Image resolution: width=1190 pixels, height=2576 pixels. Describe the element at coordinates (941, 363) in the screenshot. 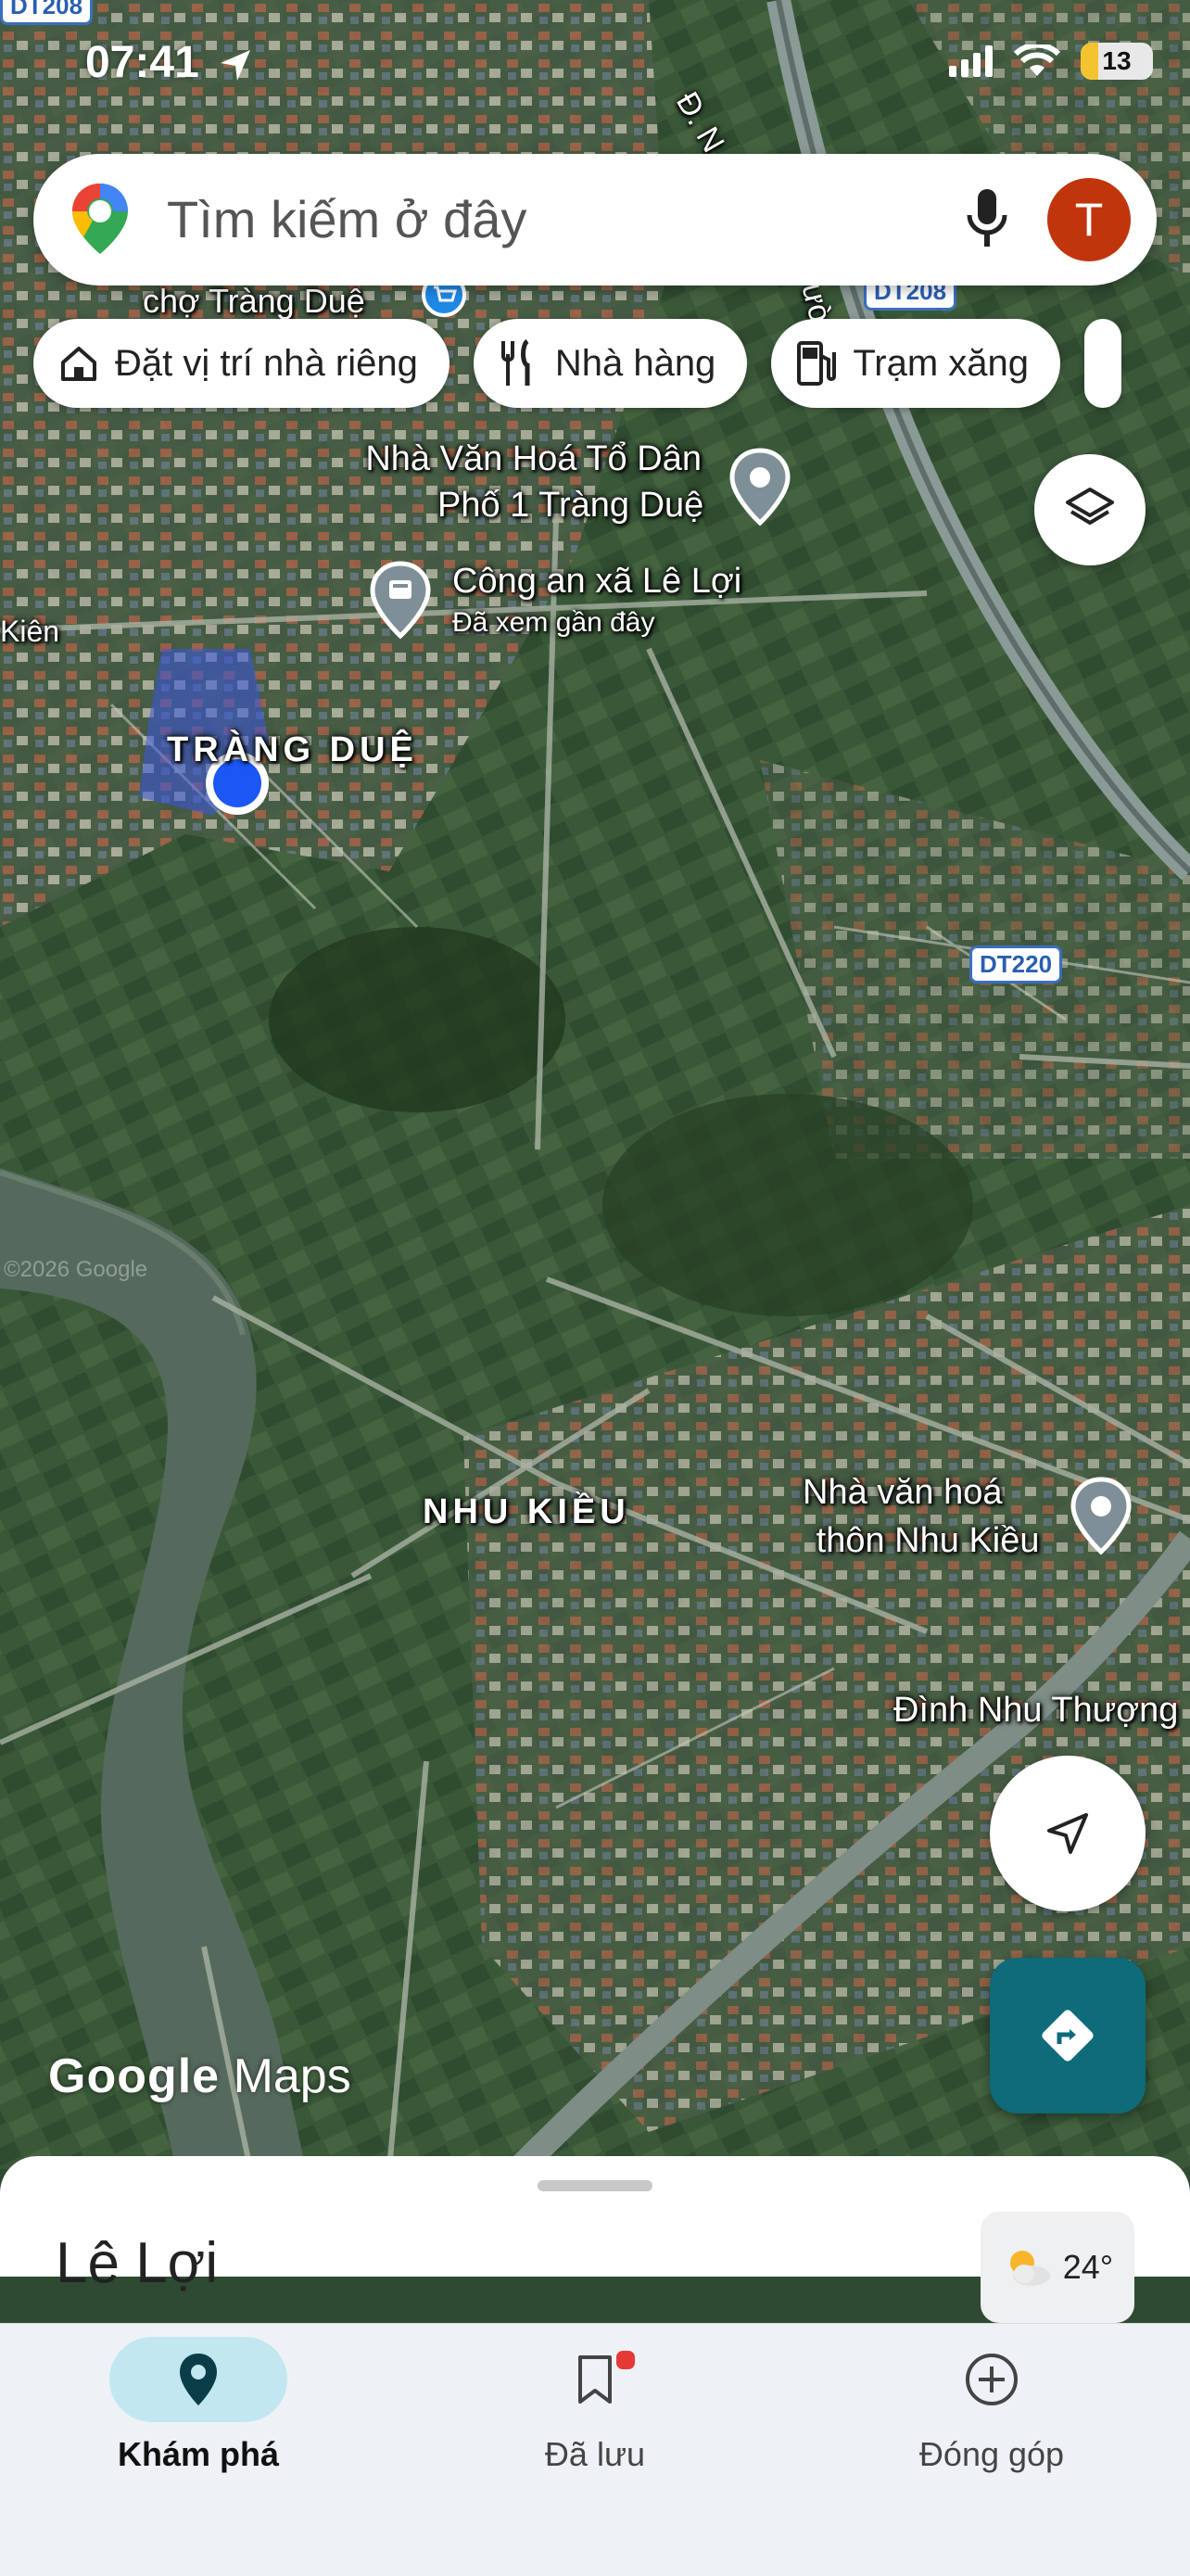

I see `chip-label: Trạm xăng` at that location.